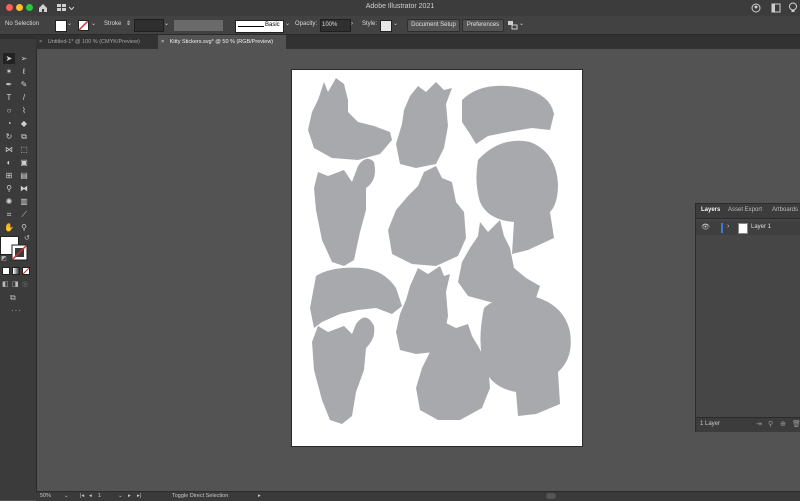  What do you see at coordinates (770, 424) in the screenshot?
I see `locate-object-icon: ⚲` at bounding box center [770, 424].